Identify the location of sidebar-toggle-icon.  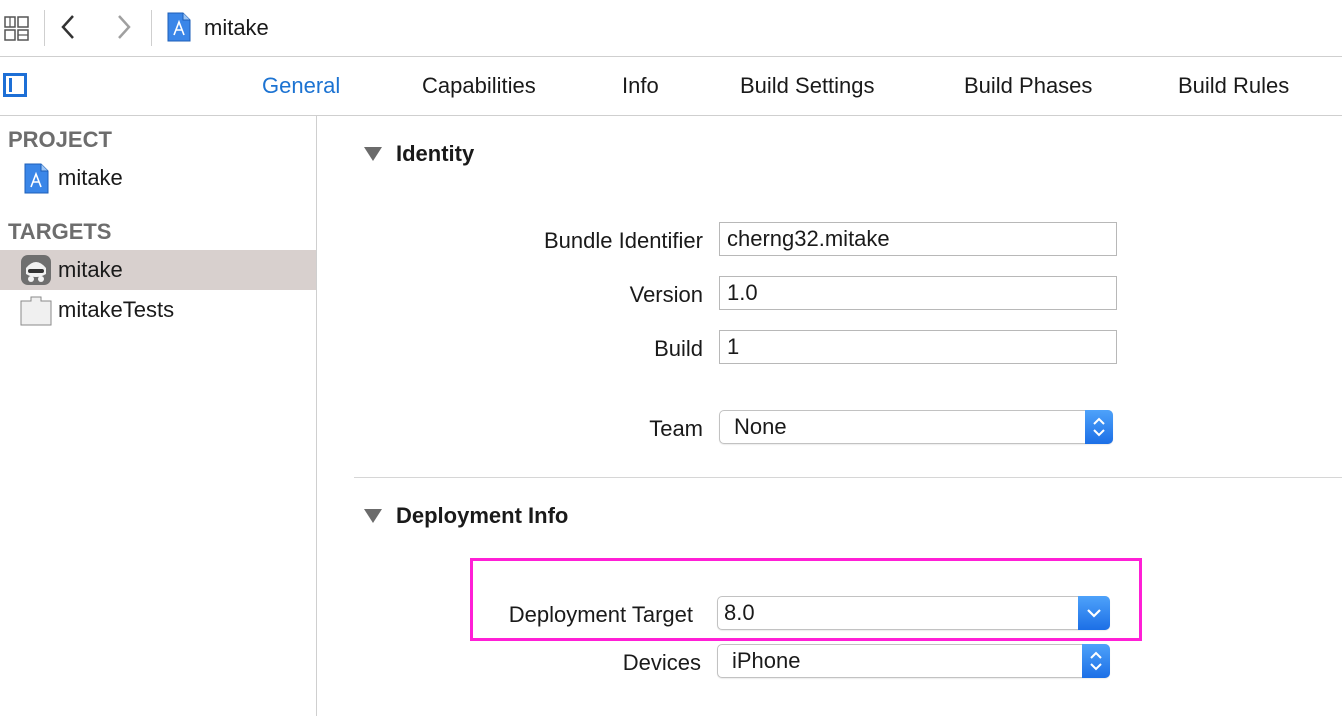
(15, 85).